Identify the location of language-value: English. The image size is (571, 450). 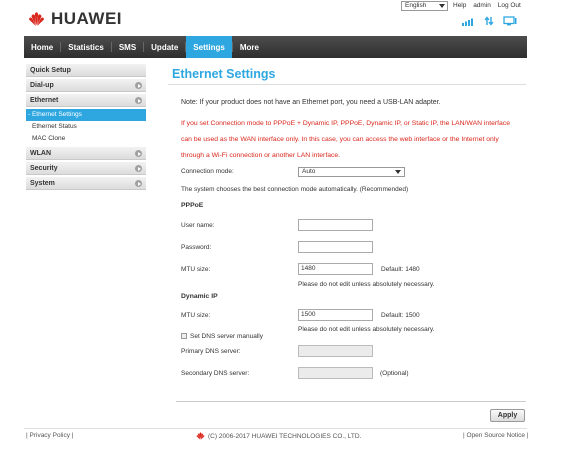
(416, 5).